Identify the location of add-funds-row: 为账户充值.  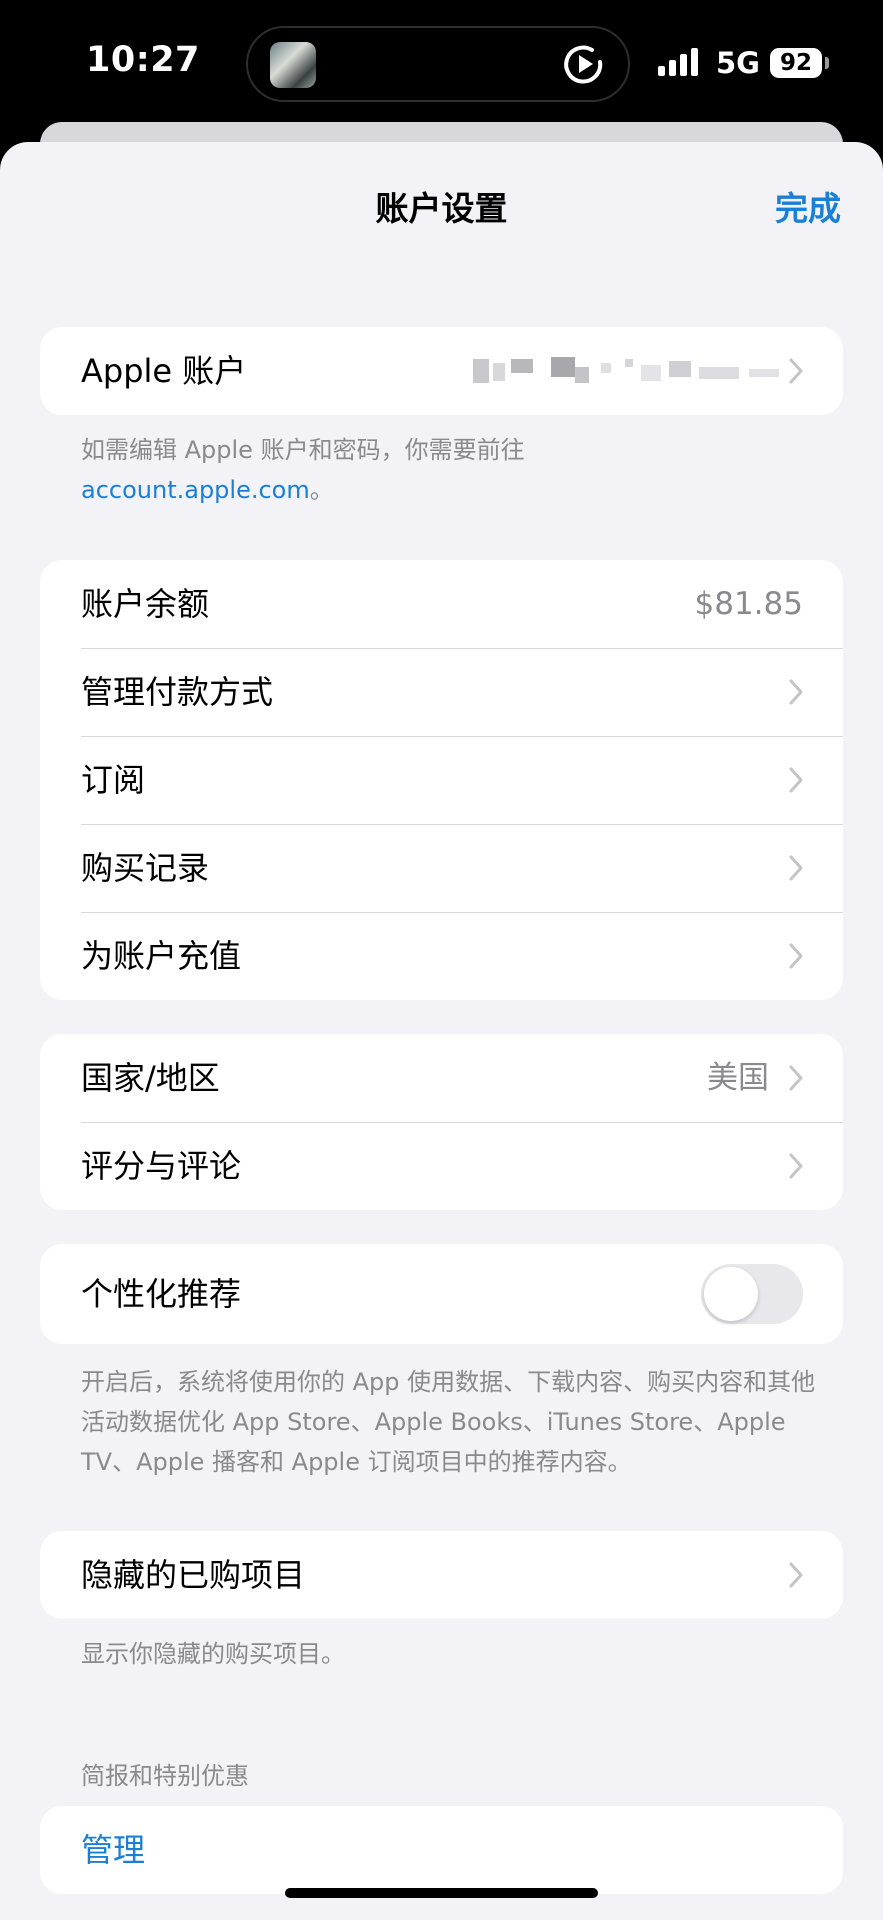
(441, 956).